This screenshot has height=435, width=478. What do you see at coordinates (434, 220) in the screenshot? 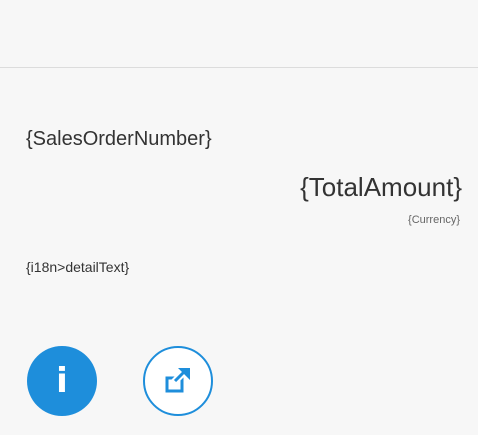
I see `currency-unit: {Currency}` at bounding box center [434, 220].